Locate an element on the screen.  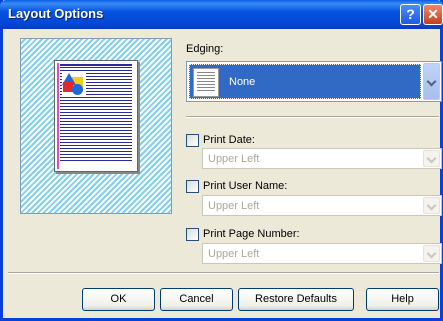
edging-dropdown: None is located at coordinates (314, 81).